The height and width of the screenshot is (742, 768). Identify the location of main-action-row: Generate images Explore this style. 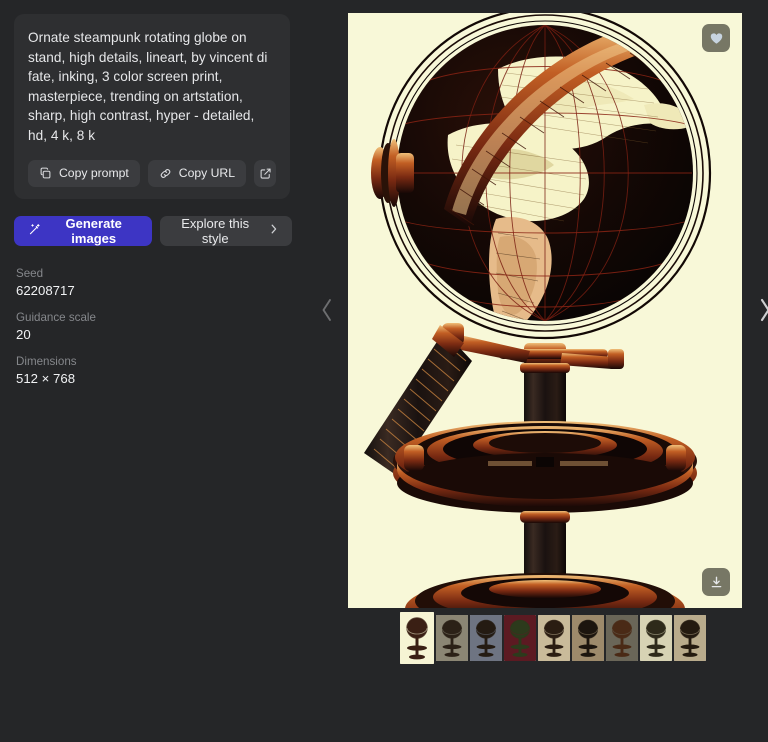
(153, 230).